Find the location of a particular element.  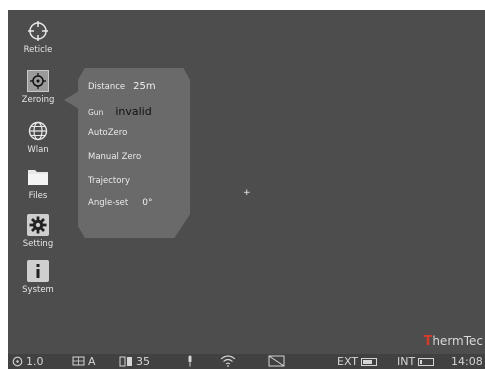

microphone-indicator is located at coordinates (191, 361).